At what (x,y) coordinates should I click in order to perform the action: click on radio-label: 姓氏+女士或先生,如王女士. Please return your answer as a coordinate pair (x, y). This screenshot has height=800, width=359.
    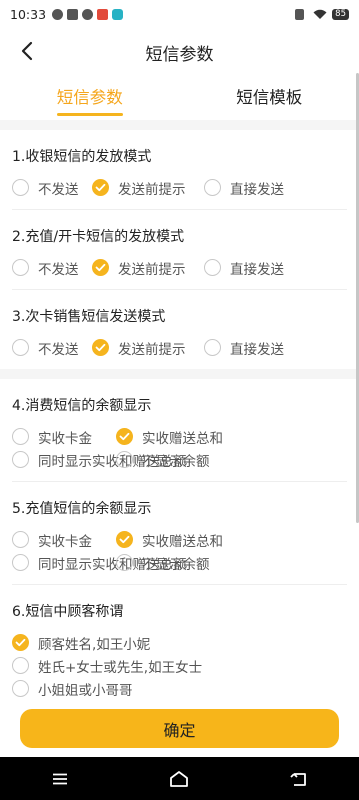
    Looking at the image, I should click on (120, 667).